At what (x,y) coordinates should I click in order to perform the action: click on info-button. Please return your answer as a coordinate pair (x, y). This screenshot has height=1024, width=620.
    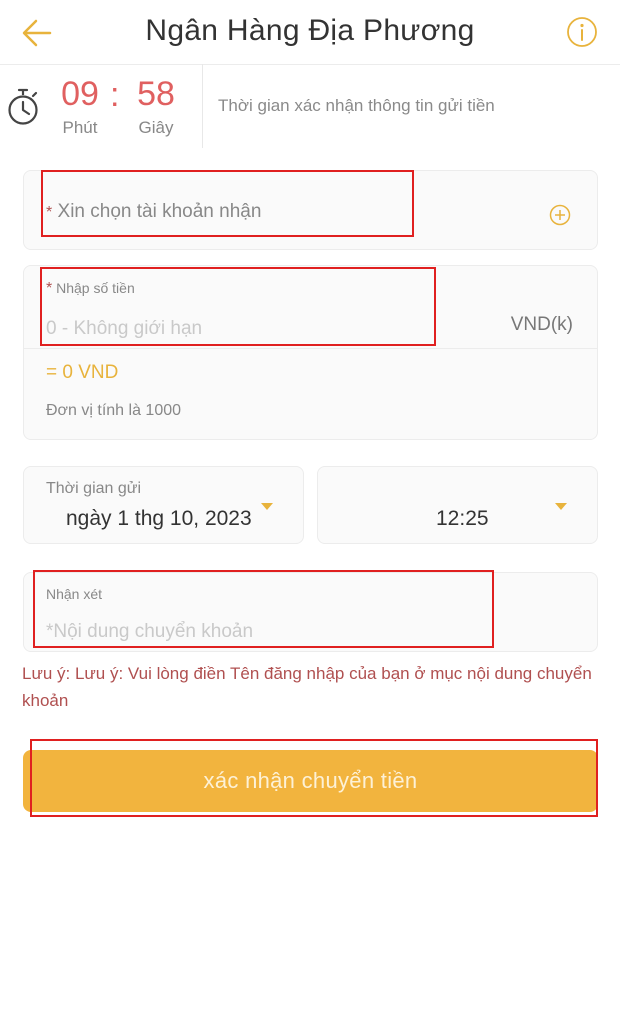
    Looking at the image, I should click on (582, 32).